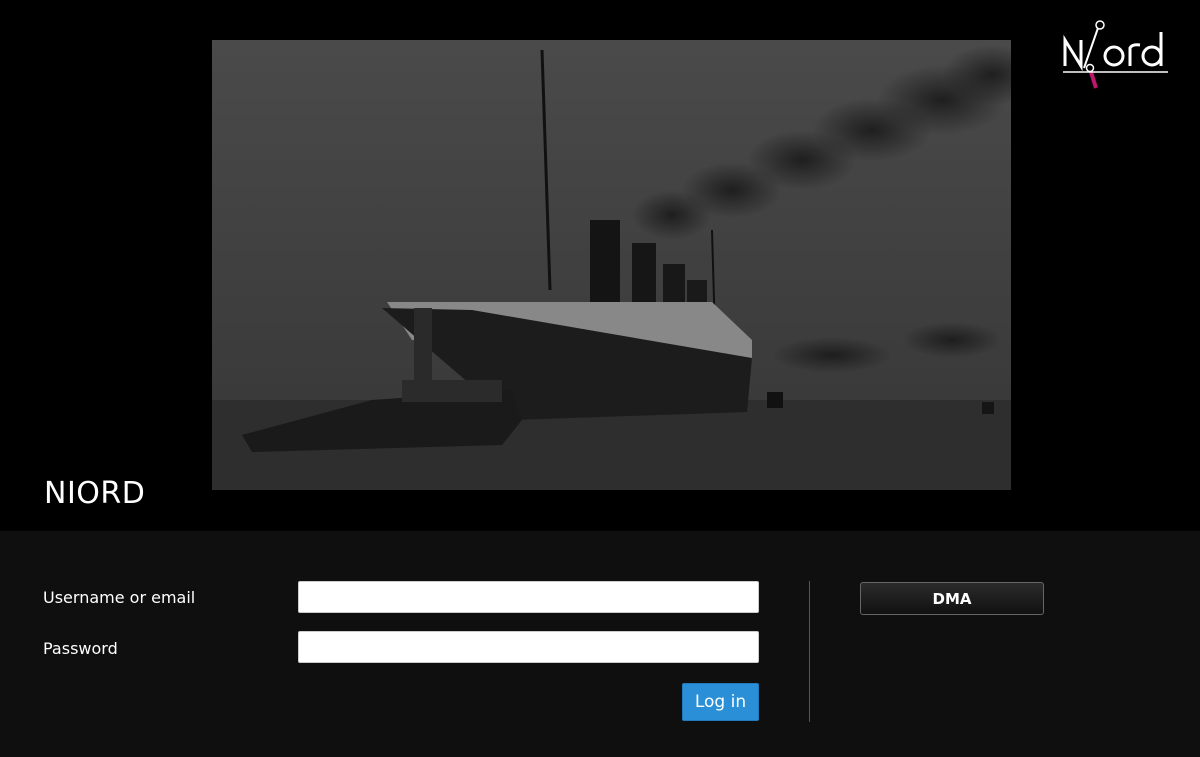 This screenshot has height=757, width=1200. What do you see at coordinates (720, 702) in the screenshot?
I see `login-button: Log in` at bounding box center [720, 702].